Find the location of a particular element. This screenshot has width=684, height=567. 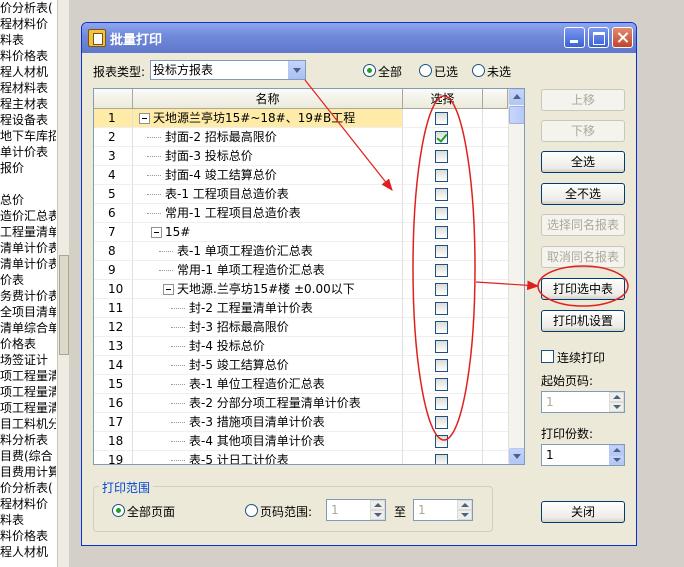

row-name-cell: 表-1 单项工程造价汇总表 is located at coordinates (268, 251).